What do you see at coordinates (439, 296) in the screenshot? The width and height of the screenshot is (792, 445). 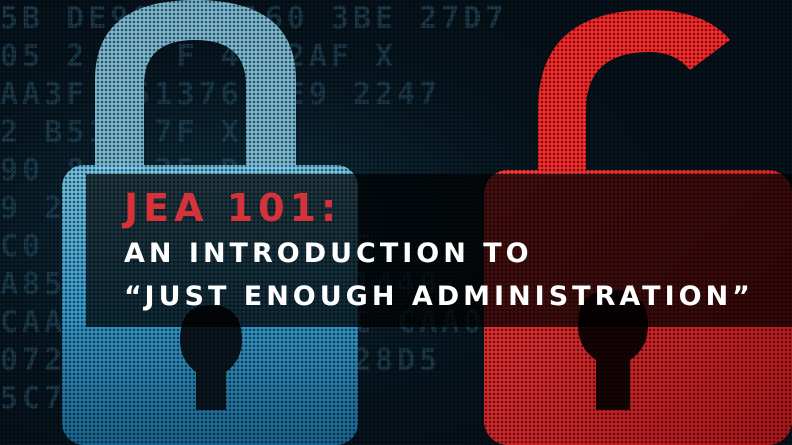 I see `subtitle-line-2: “JUST ENOUGH ADMINISTRATION”` at bounding box center [439, 296].